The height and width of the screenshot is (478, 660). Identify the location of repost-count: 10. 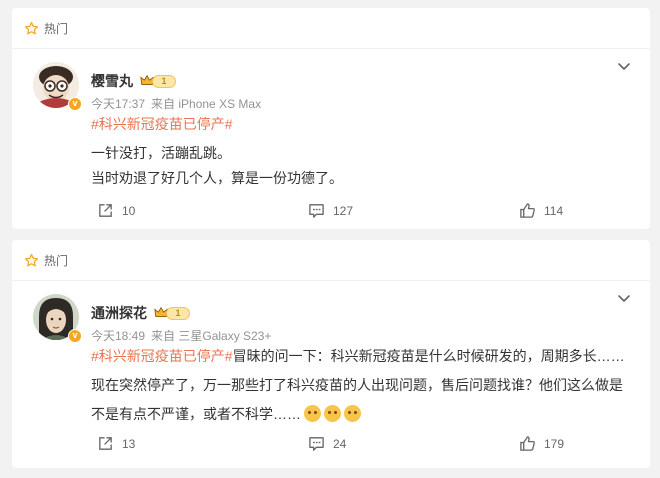
(129, 210).